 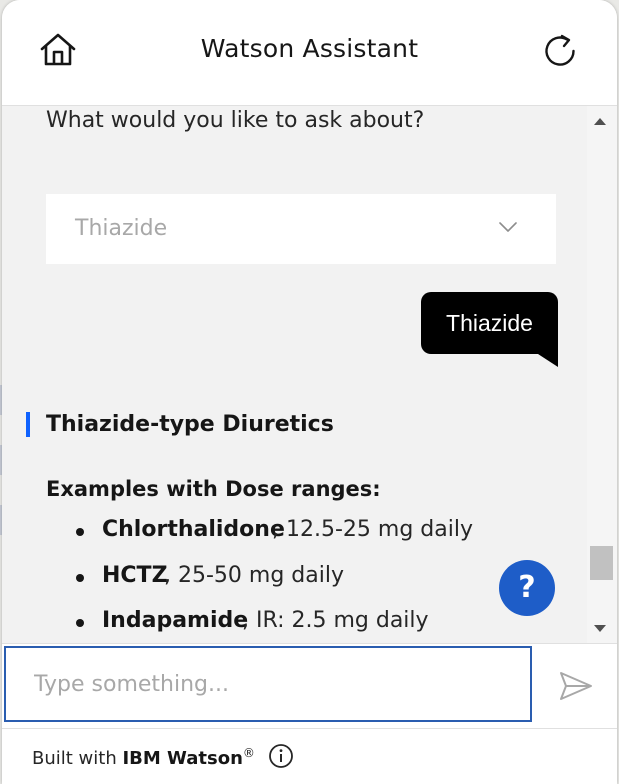 What do you see at coordinates (135, 575) in the screenshot?
I see `drug-name: HCTZ` at bounding box center [135, 575].